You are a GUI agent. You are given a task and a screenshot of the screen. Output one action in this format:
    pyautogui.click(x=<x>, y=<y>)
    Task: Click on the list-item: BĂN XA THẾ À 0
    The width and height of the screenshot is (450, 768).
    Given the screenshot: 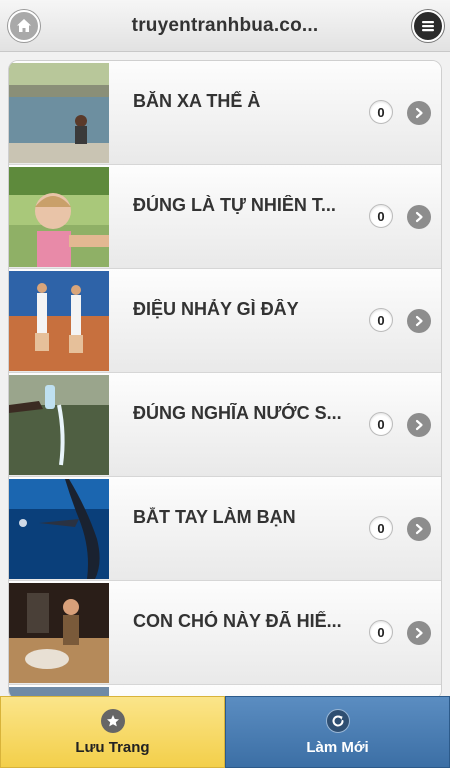 What is the action you would take?
    pyautogui.click(x=225, y=113)
    